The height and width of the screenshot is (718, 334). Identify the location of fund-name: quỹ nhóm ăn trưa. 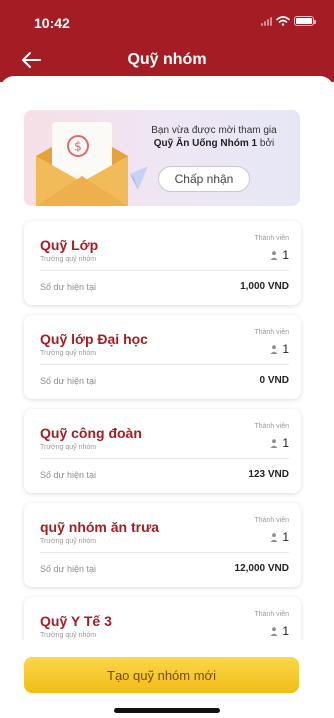
(100, 527).